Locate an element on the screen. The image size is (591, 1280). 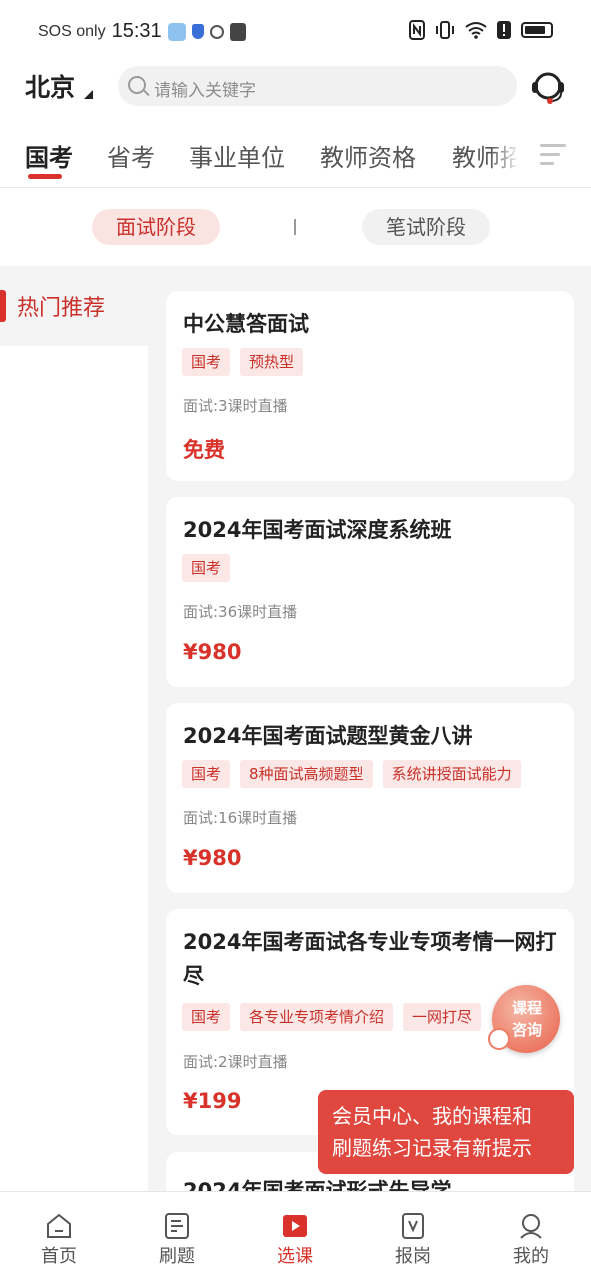
battery-icon is located at coordinates (537, 30).